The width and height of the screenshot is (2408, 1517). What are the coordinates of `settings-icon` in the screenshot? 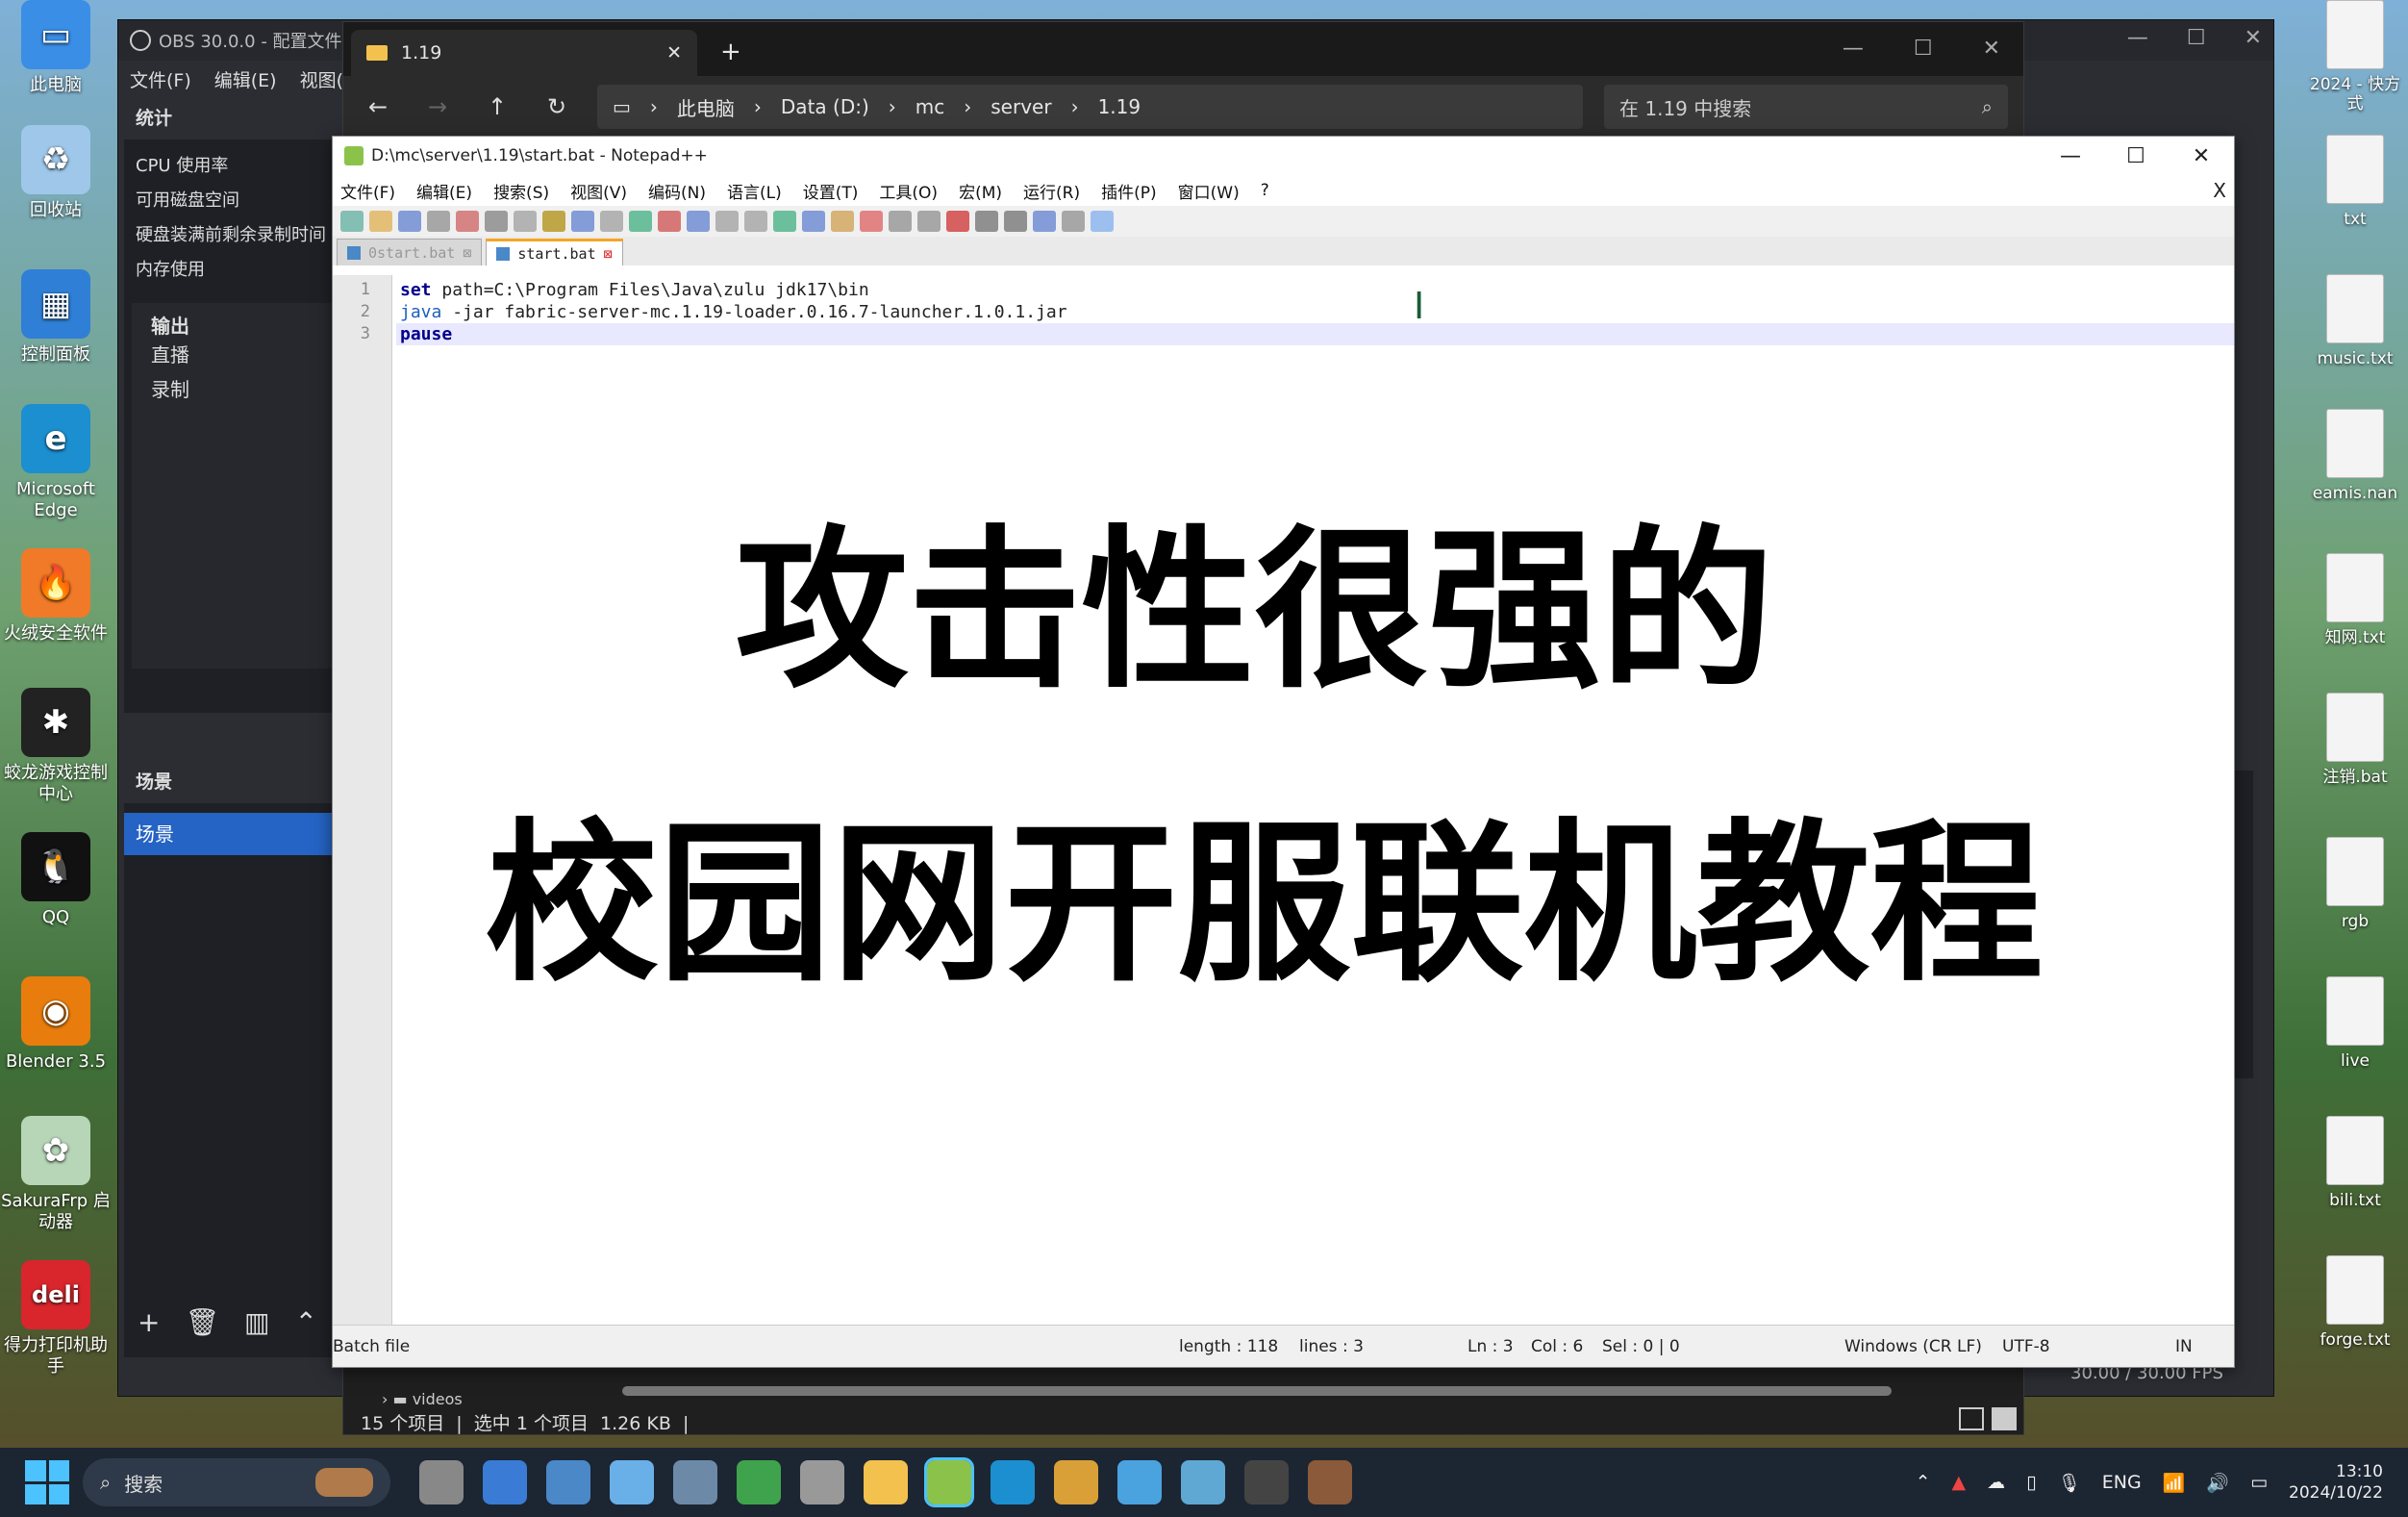 It's located at (695, 1482).